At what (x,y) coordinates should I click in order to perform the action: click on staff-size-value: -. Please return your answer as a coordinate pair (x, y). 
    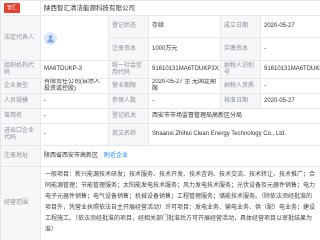
    Looking at the image, I should click on (45, 100).